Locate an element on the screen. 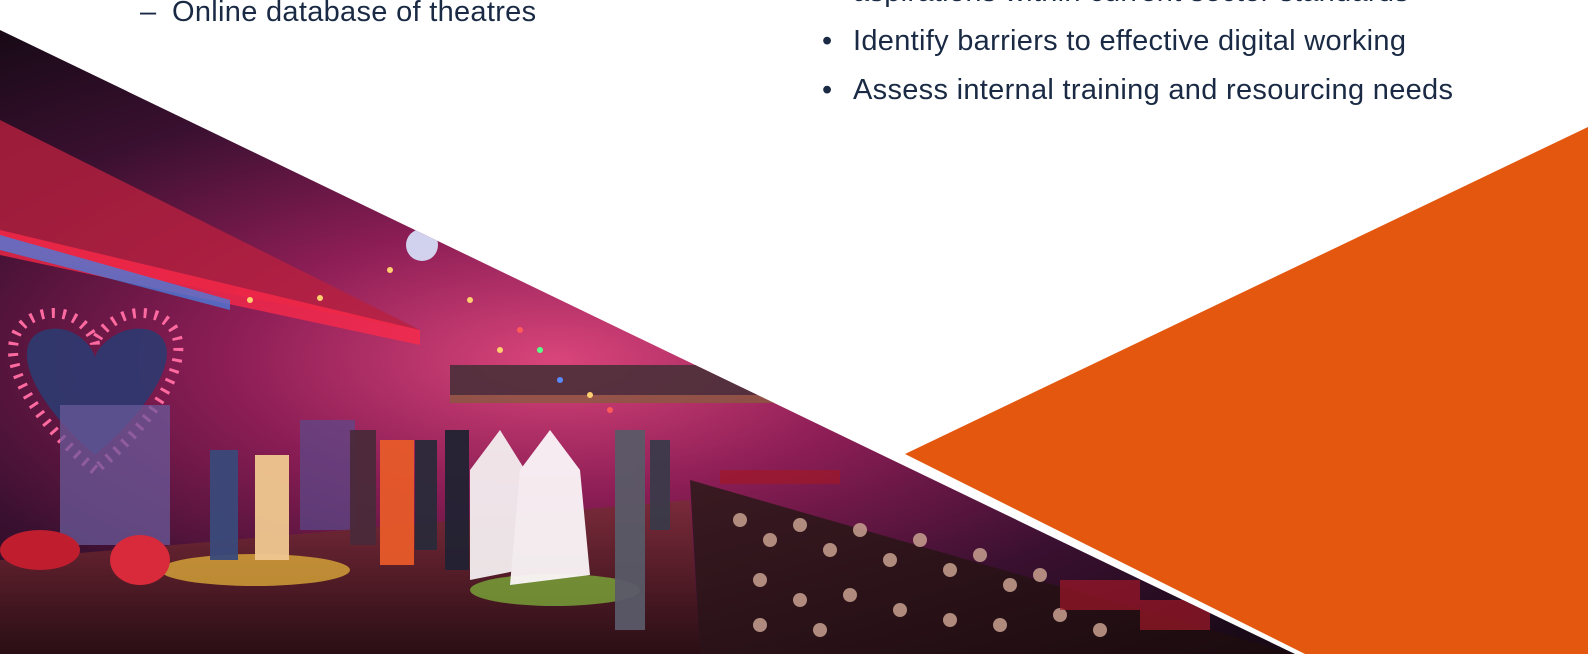 The height and width of the screenshot is (654, 1588). list-item: – Online database of theatres is located at coordinates (338, 18).